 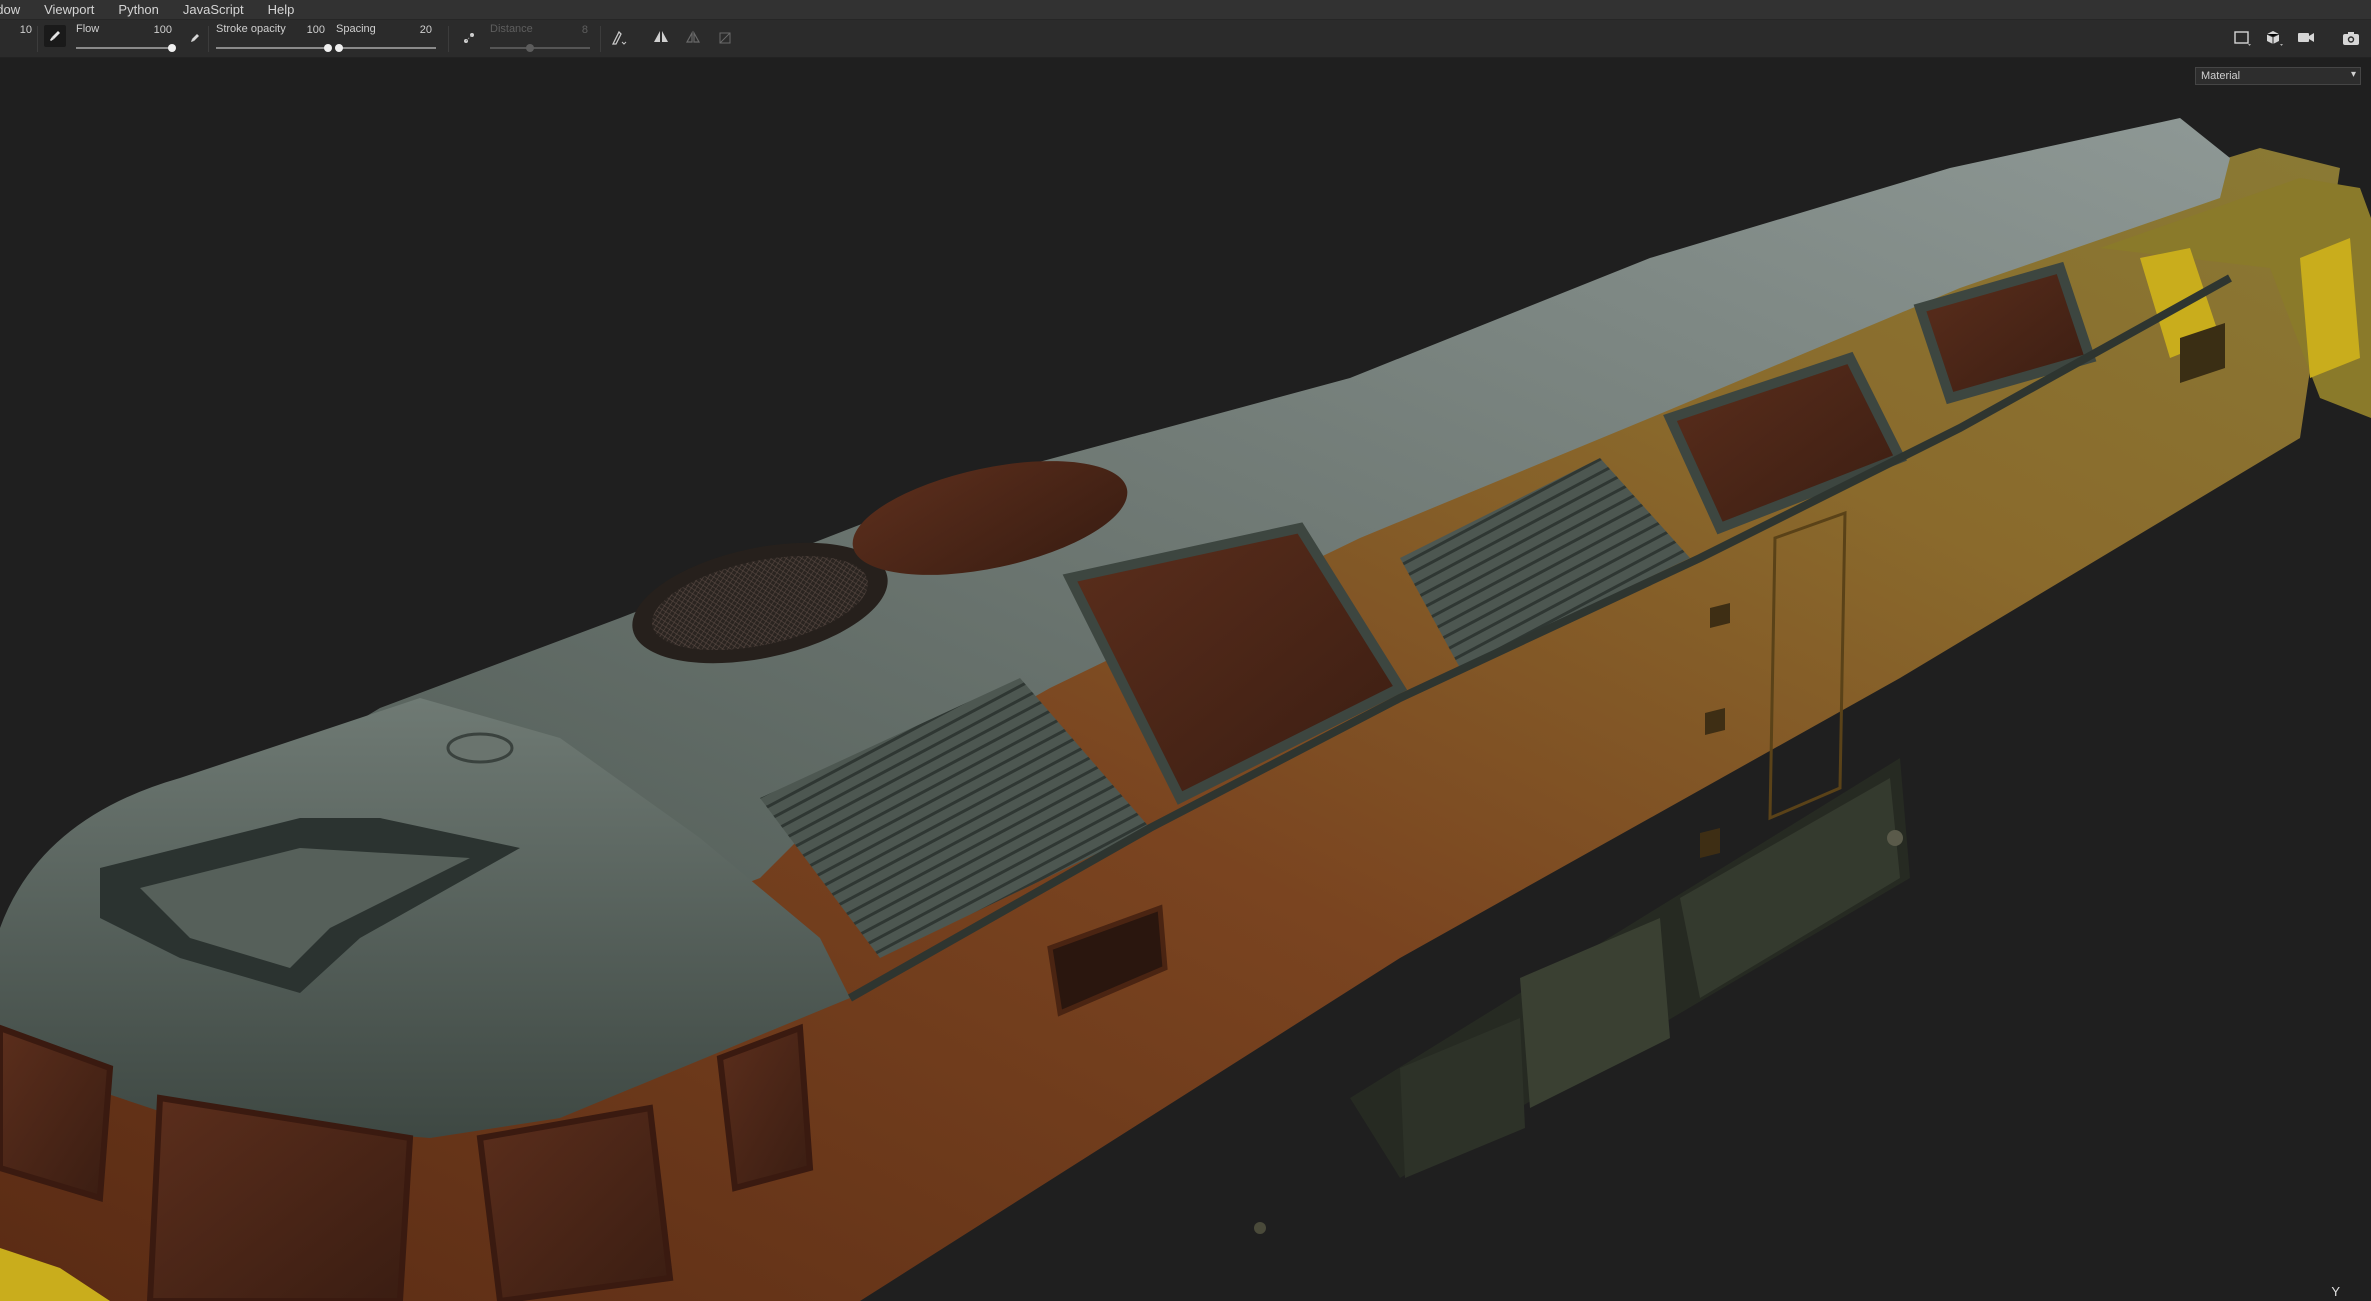 I want to click on display-mode-icon, so click(x=2274, y=38).